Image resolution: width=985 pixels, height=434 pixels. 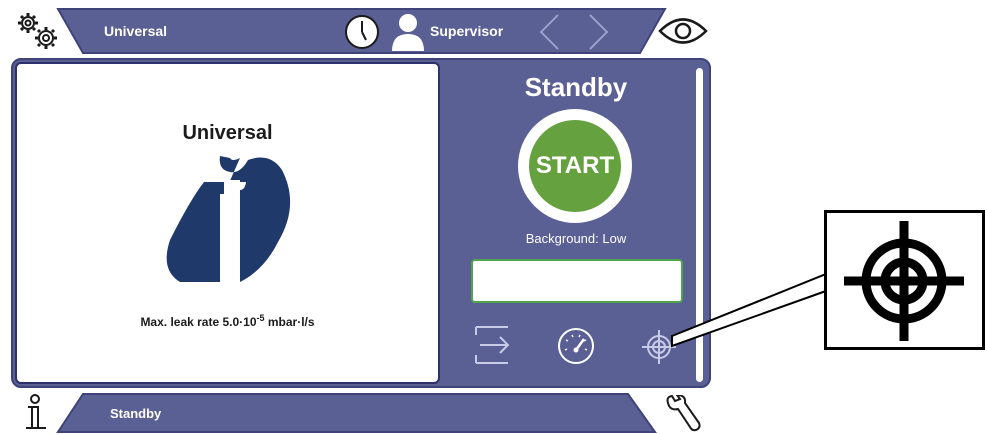 What do you see at coordinates (904, 281) in the screenshot?
I see `crosshair-icon-zoomed` at bounding box center [904, 281].